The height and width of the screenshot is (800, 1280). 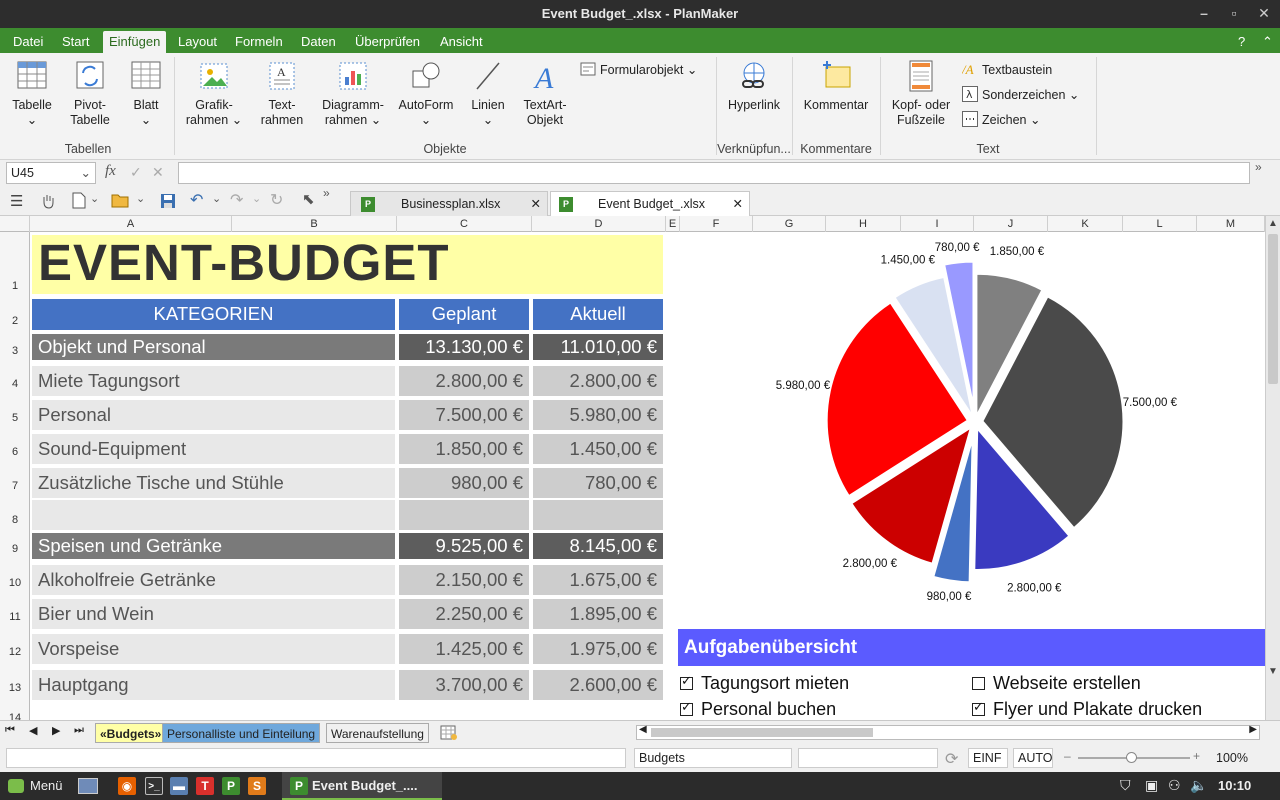 I want to click on header-aktuell: Aktuell, so click(x=598, y=314).